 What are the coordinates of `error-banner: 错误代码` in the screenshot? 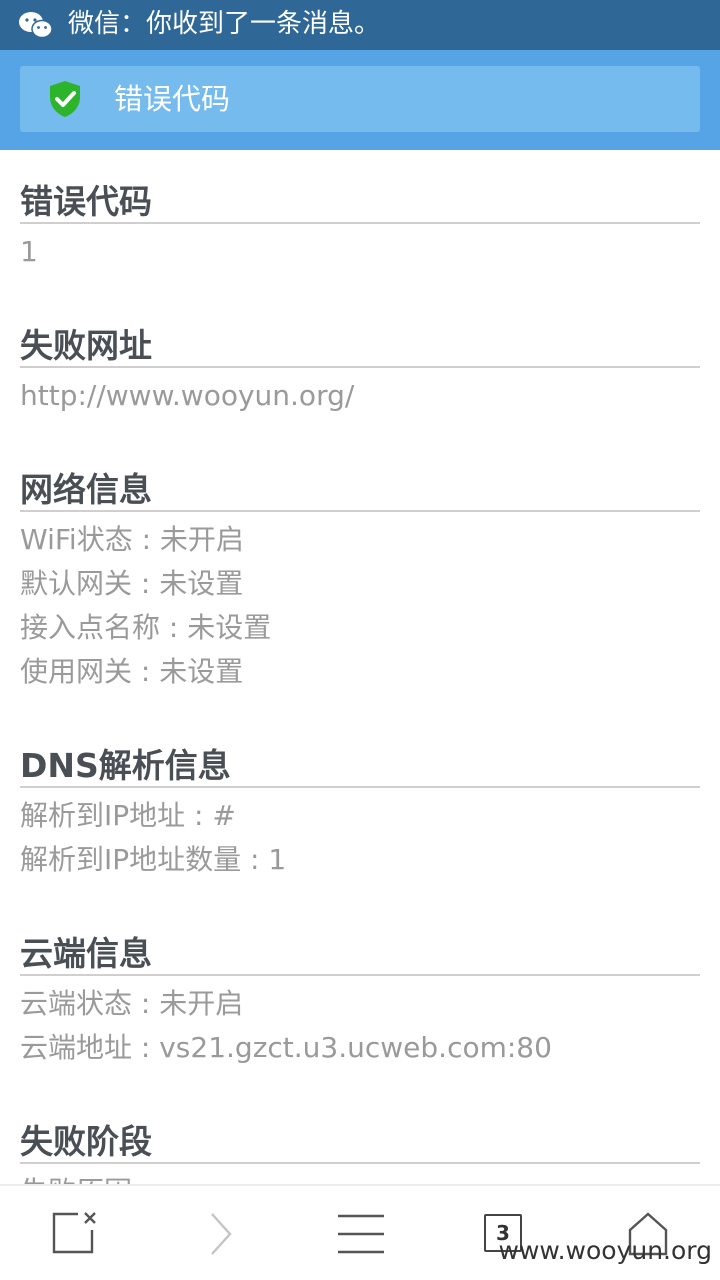 It's located at (360, 99).